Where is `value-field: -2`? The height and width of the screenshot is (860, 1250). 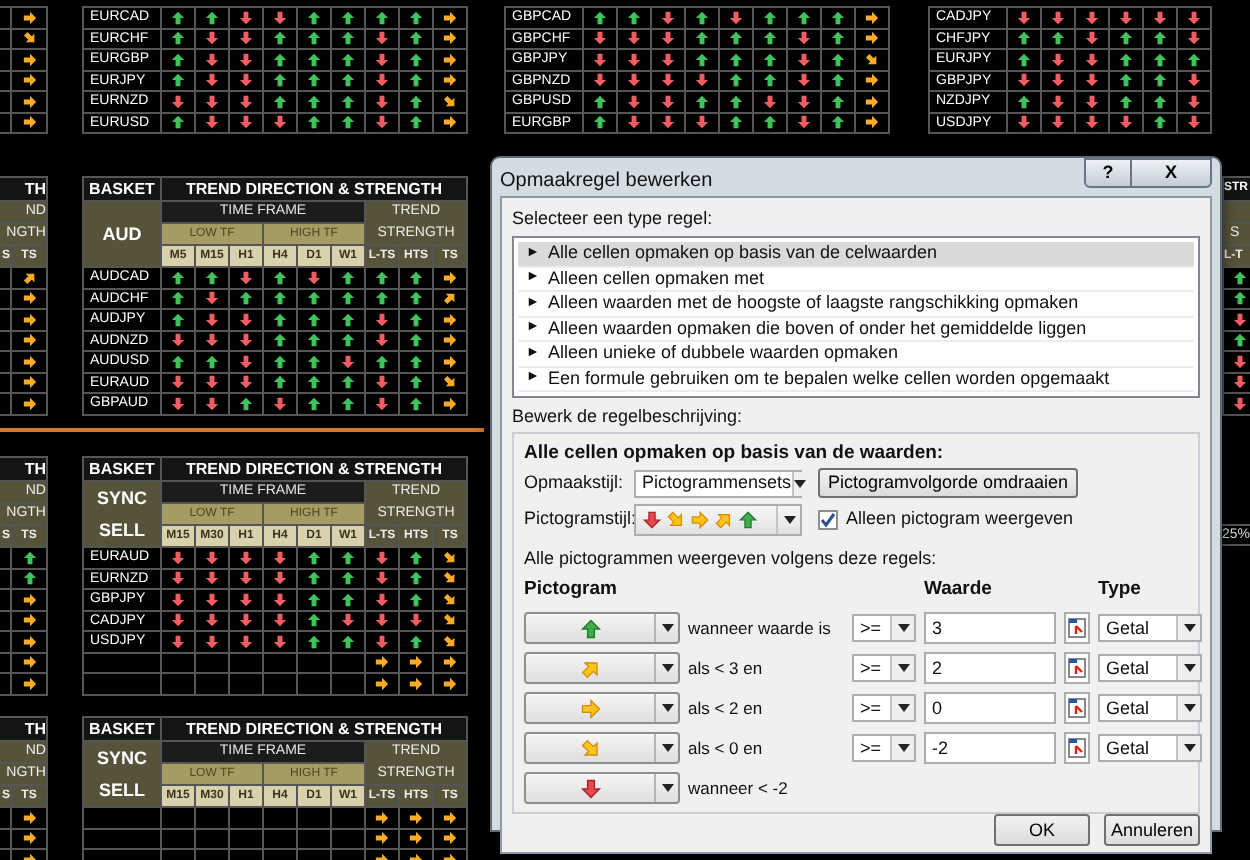
value-field: -2 is located at coordinates (990, 748).